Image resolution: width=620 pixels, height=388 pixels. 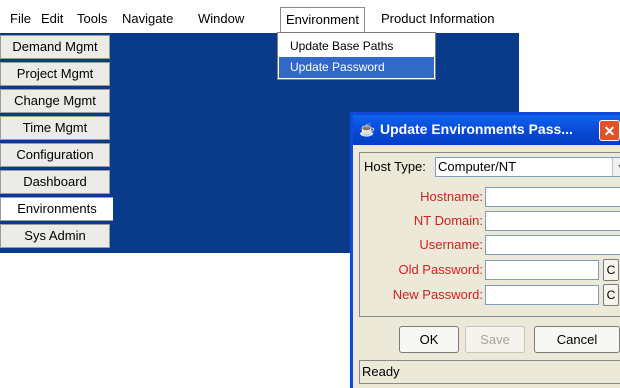 What do you see at coordinates (55, 74) in the screenshot?
I see `nav-project-mgmt: Project Mgmt` at bounding box center [55, 74].